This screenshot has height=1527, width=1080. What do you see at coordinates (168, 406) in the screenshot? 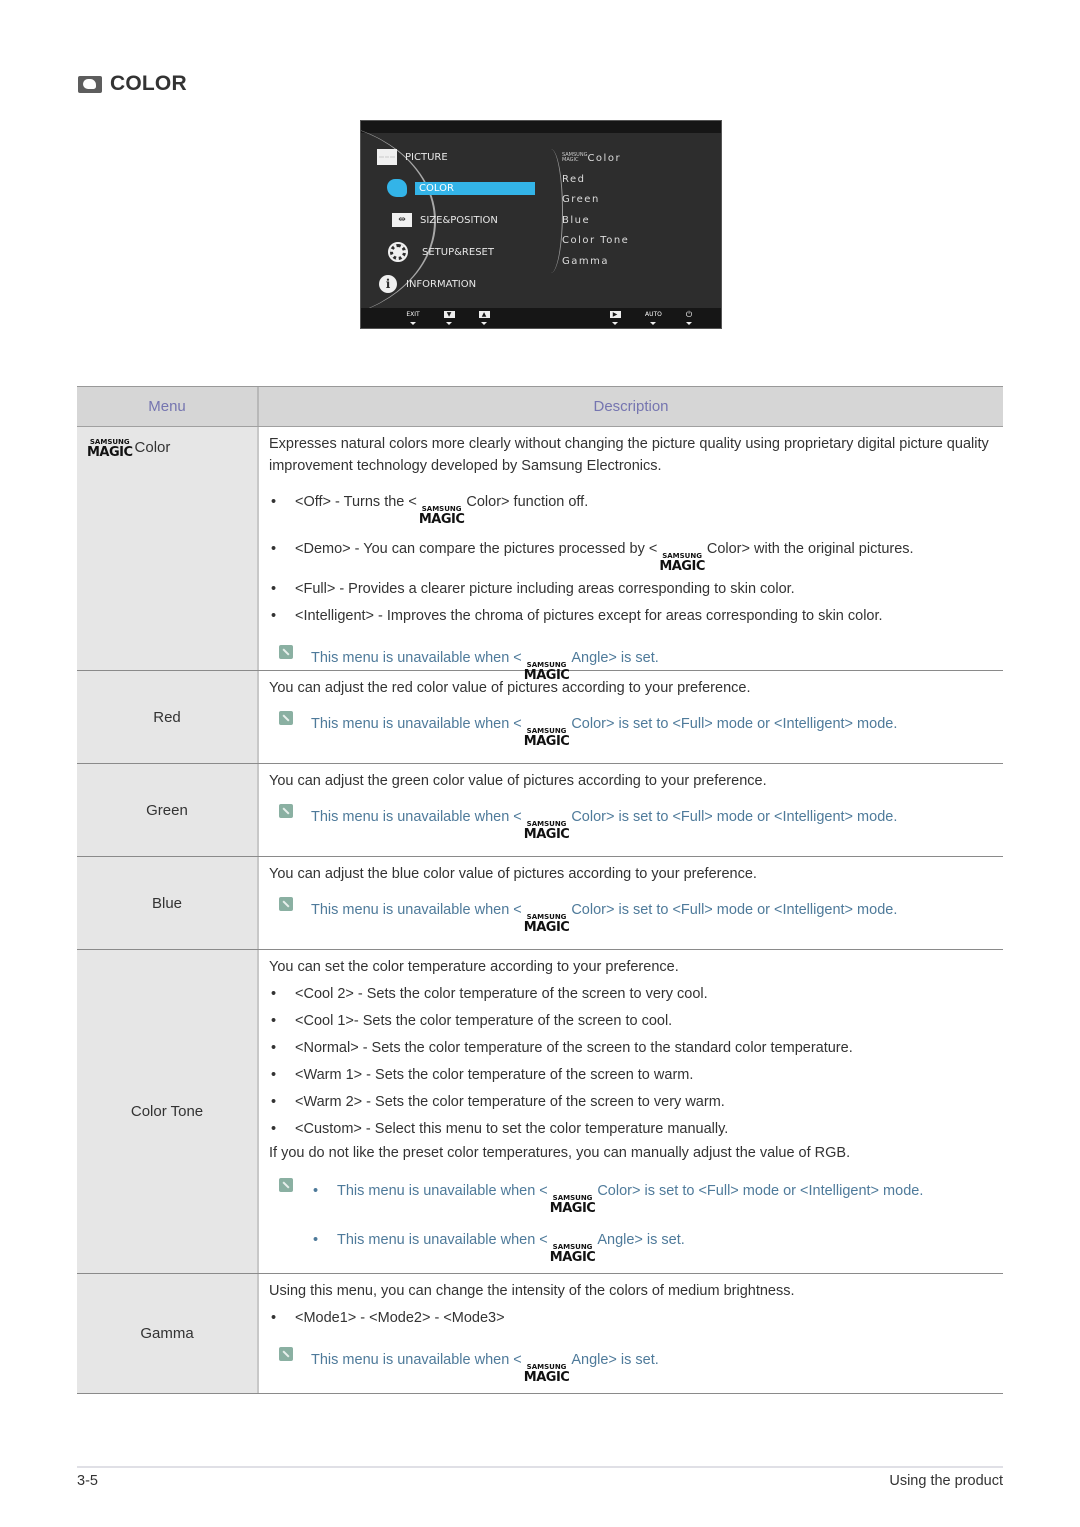
I see `header-menu: Menu` at bounding box center [168, 406].